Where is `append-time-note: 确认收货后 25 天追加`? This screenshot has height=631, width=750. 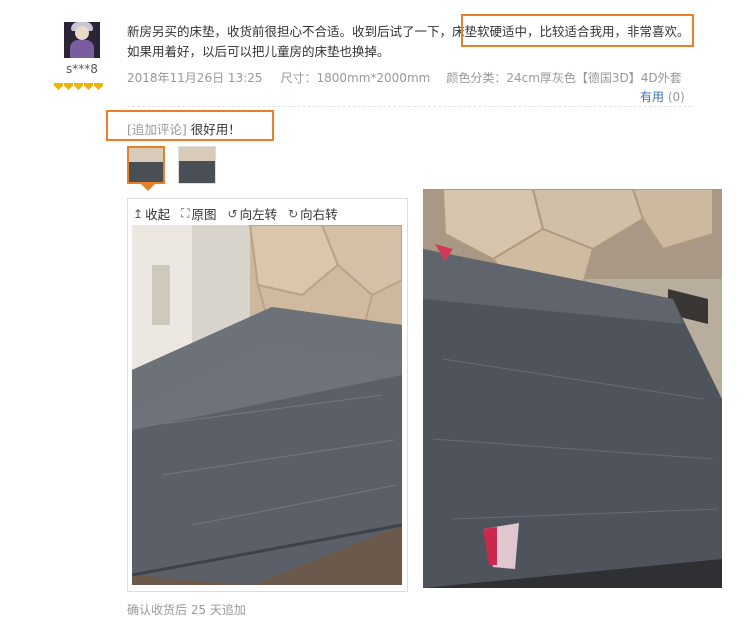
append-time-note: 确认收货后 25 天追加 is located at coordinates (186, 610).